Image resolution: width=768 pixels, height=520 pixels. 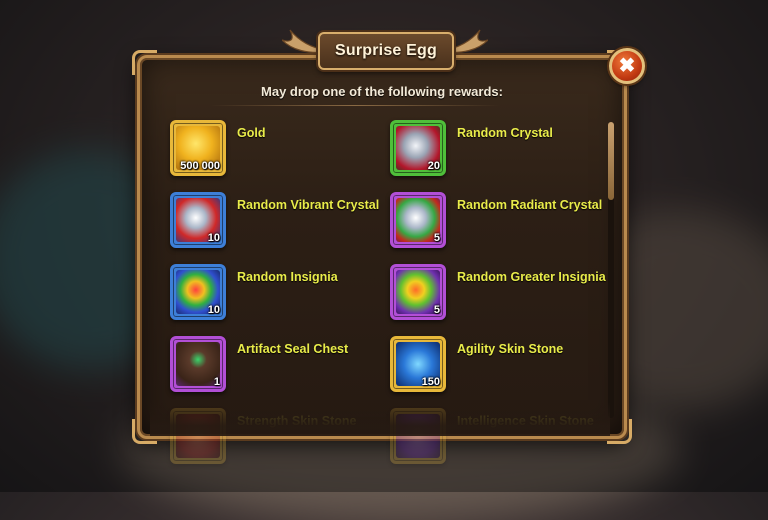 What do you see at coordinates (380, 419) in the screenshot?
I see `list-fade` at bounding box center [380, 419].